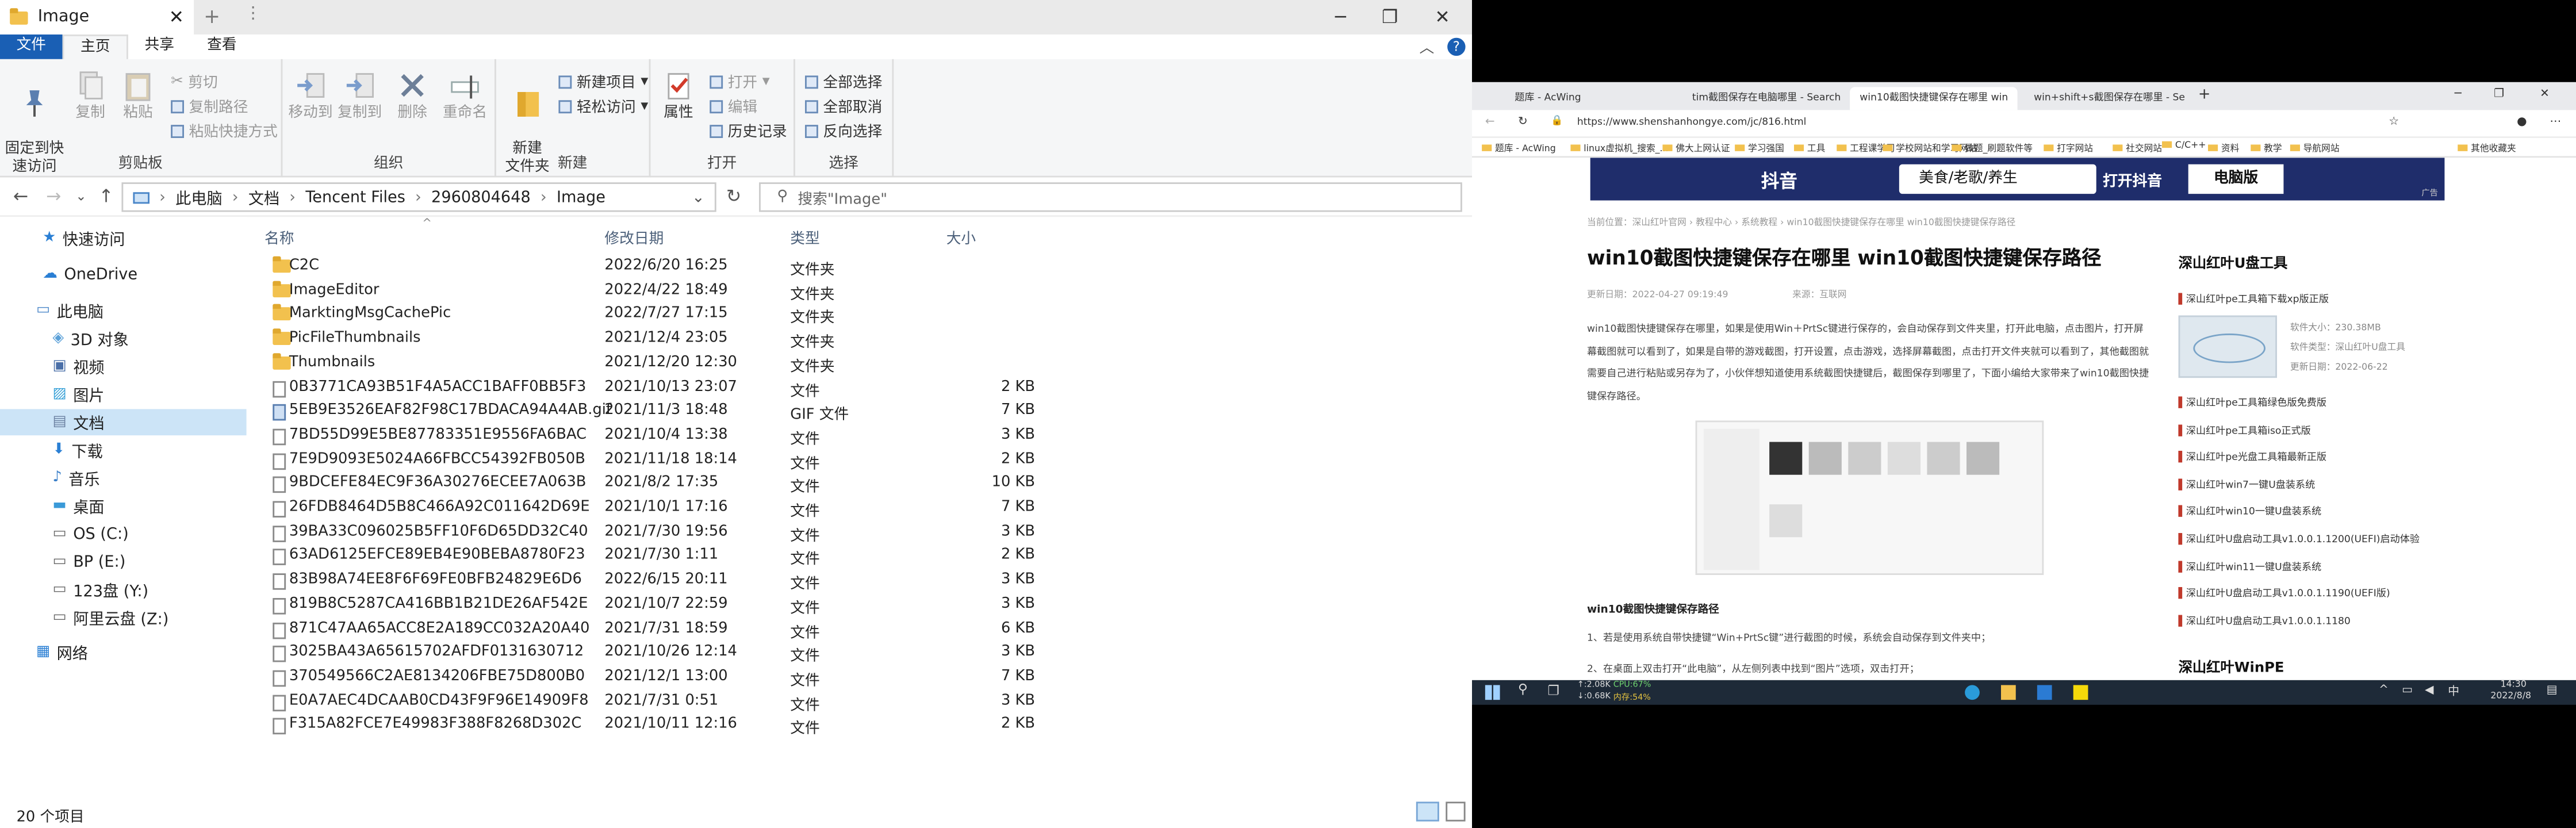 The height and width of the screenshot is (828, 2576). I want to click on paste-shortcut-button: 粘贴快捷方式, so click(224, 130).